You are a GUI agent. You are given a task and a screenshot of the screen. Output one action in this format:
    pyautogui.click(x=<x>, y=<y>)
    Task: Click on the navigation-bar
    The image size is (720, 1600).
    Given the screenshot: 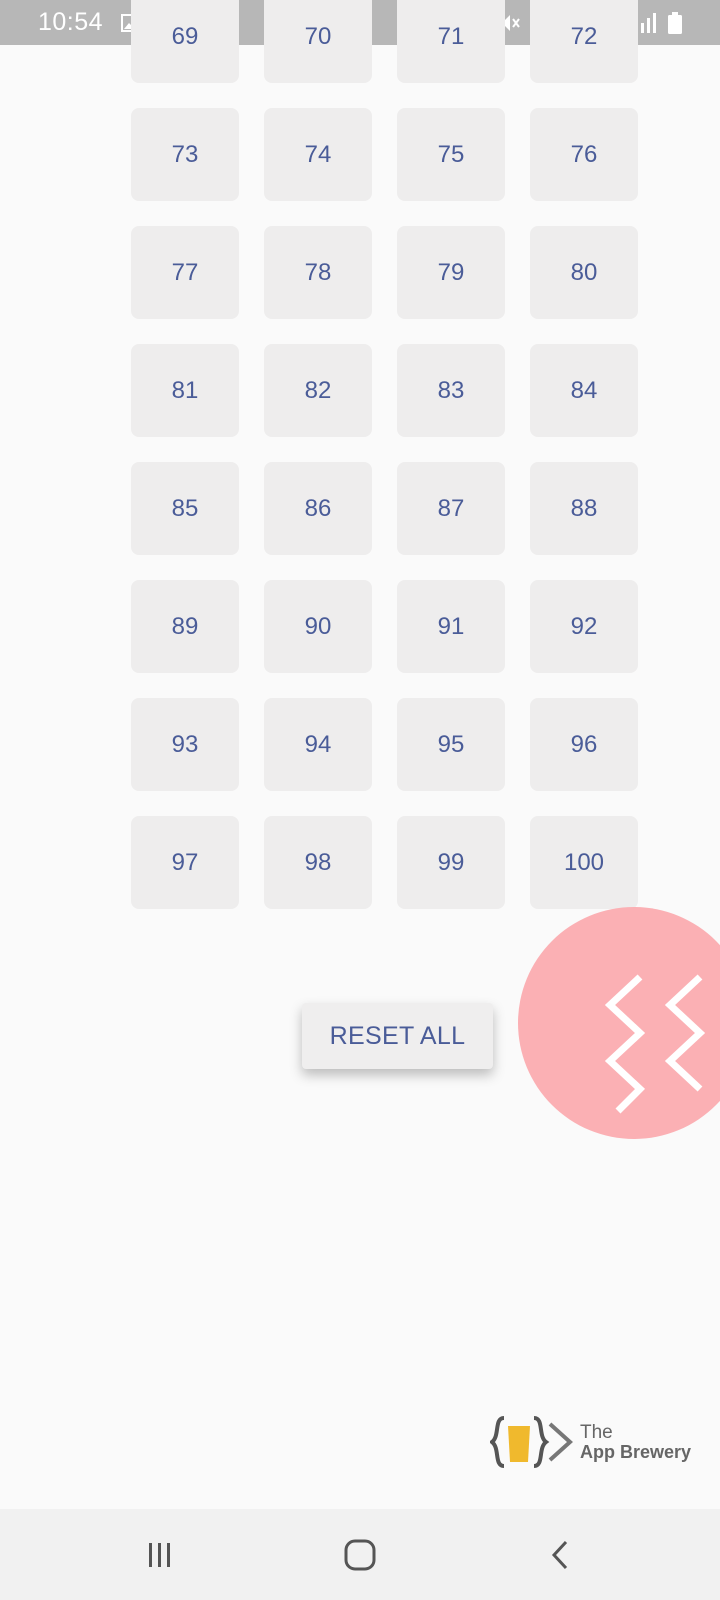 What is the action you would take?
    pyautogui.click(x=360, y=1554)
    